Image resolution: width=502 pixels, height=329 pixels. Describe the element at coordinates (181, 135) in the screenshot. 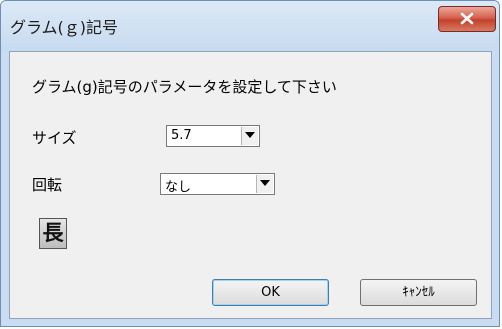

I see `size-value: 5.7` at that location.